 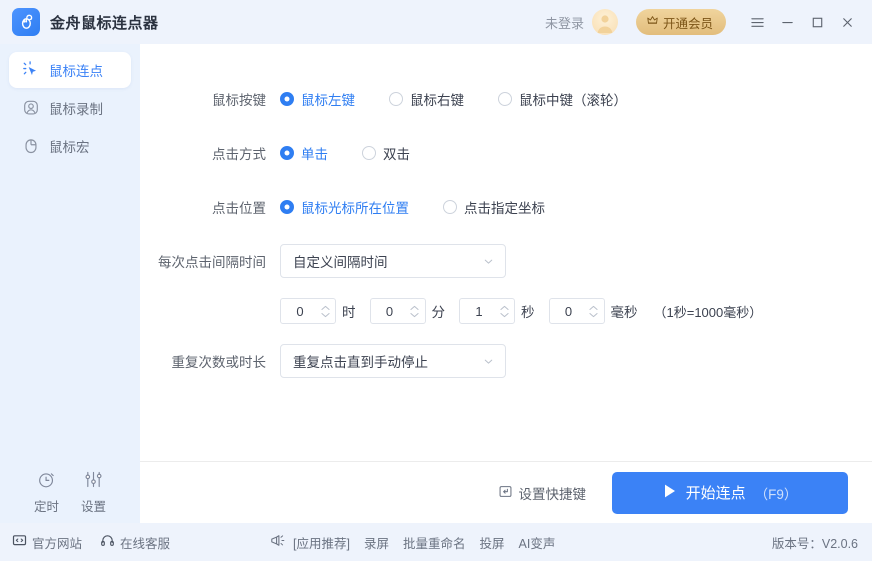 I want to click on seconds-unit-label: 秒, so click(x=528, y=312).